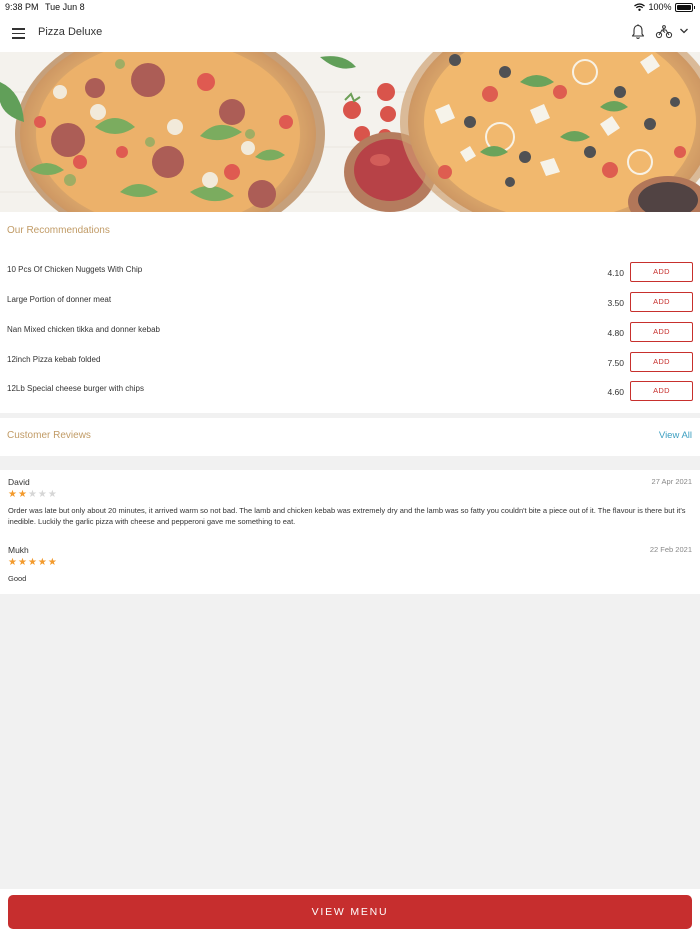 This screenshot has height=934, width=700. I want to click on item-price: 4.10, so click(615, 273).